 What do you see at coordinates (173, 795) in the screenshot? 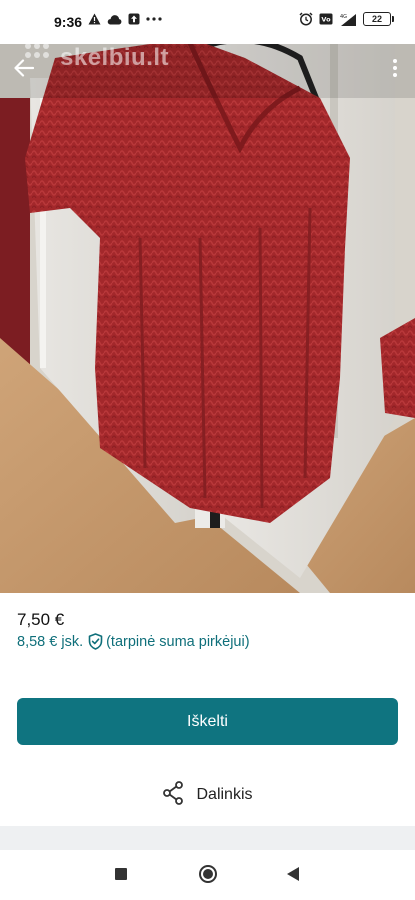
I see `share-icon` at bounding box center [173, 795].